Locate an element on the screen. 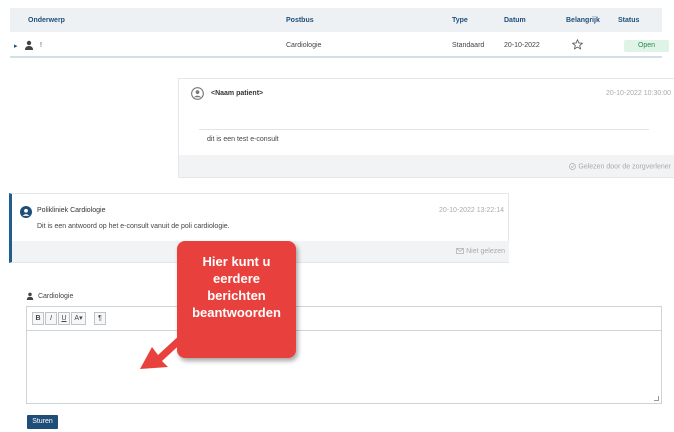 Image resolution: width=674 pixels, height=432 pixels. col-header-date: Datum is located at coordinates (515, 20).